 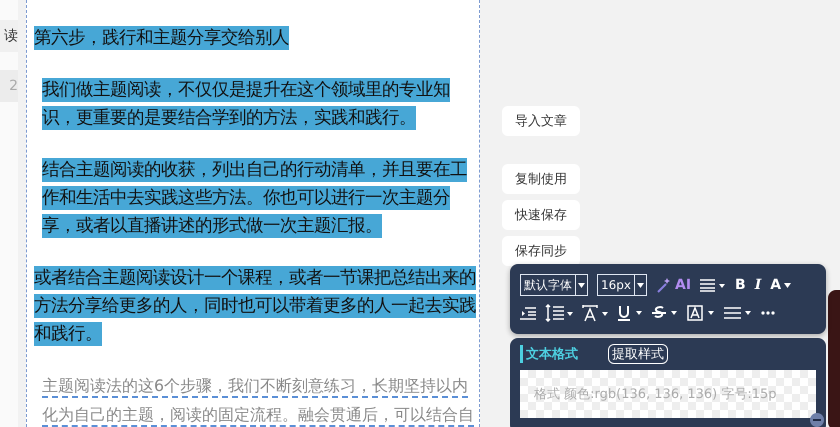 What do you see at coordinates (541, 121) in the screenshot?
I see `action-button: 导入文章` at bounding box center [541, 121].